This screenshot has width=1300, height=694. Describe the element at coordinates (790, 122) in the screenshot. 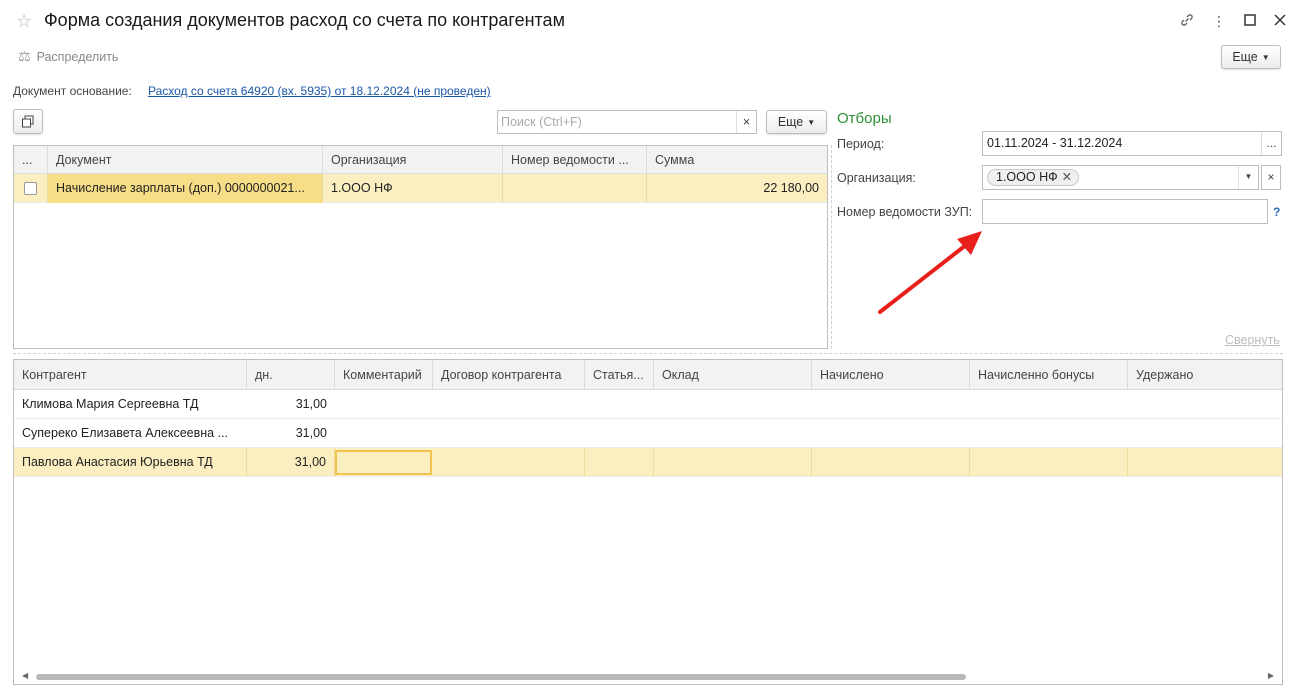

I see `table-more-label: Еще` at that location.